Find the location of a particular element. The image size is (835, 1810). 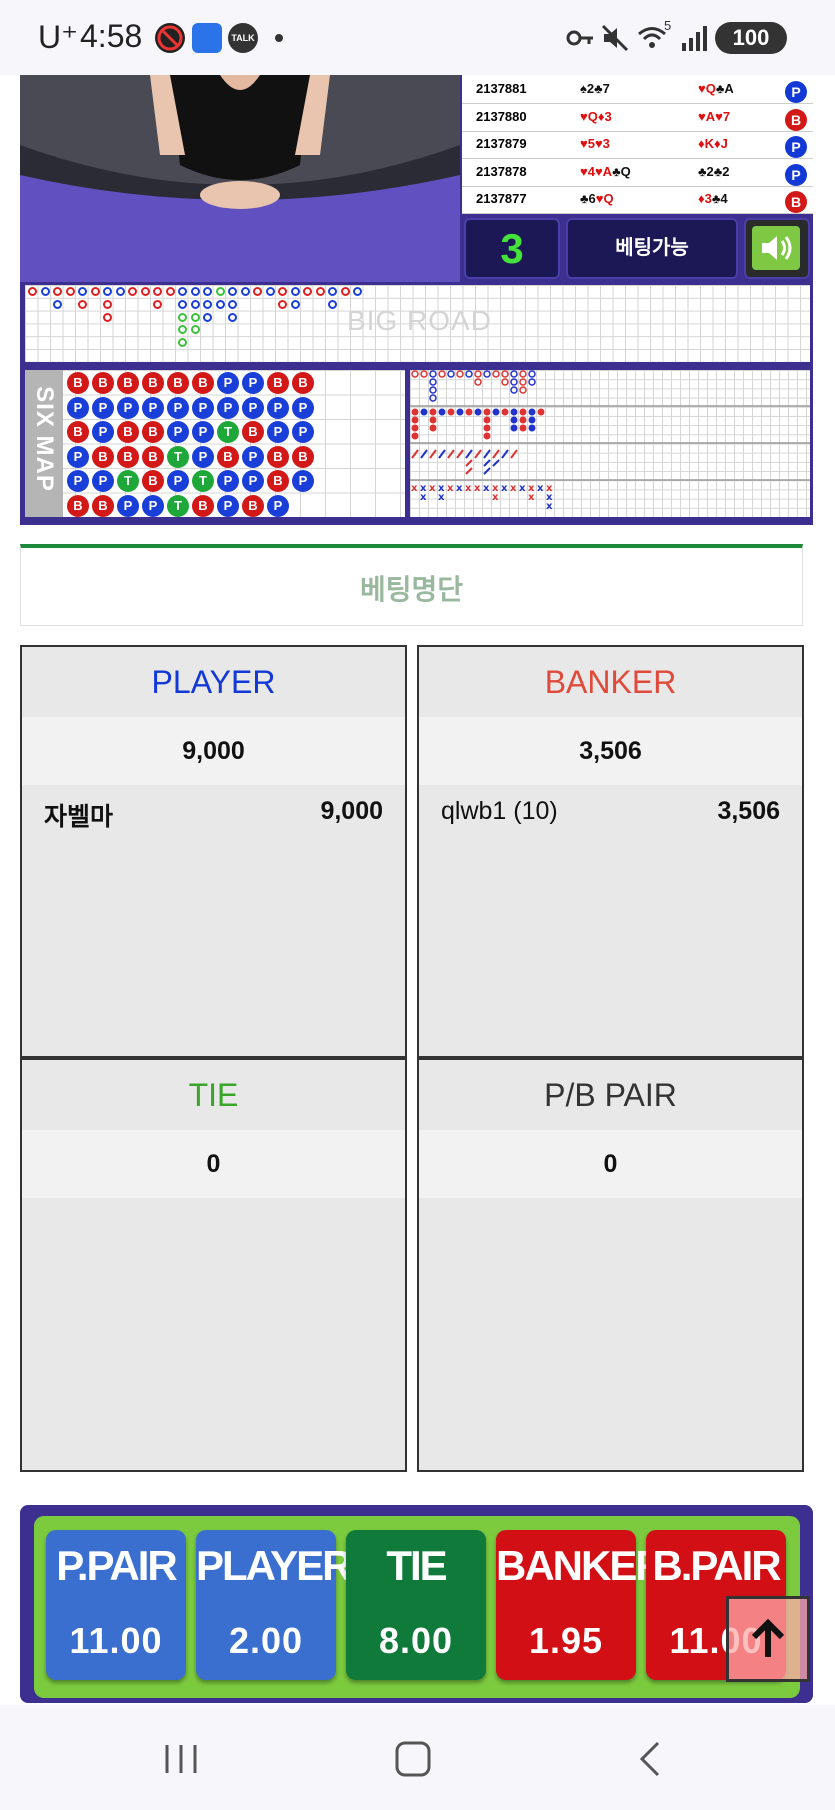

player-cards: ♥5♥3 is located at coordinates (595, 144).